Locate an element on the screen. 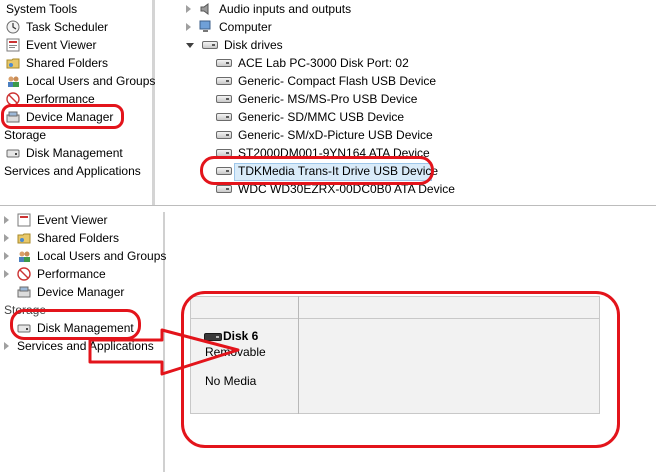  tree-item-label: Services and Applications is located at coordinates (72, 171).